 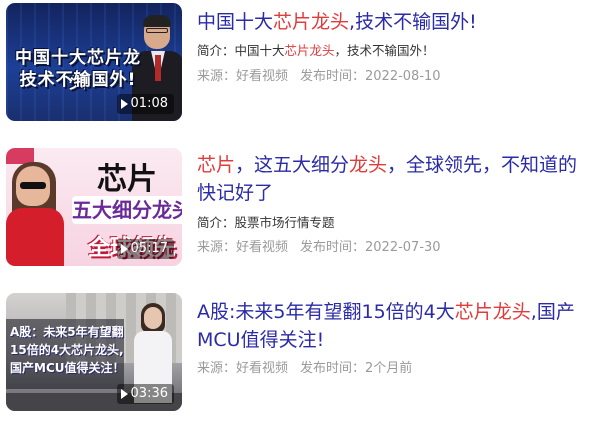 What do you see at coordinates (149, 393) in the screenshot?
I see `duration-text: 03:36` at bounding box center [149, 393].